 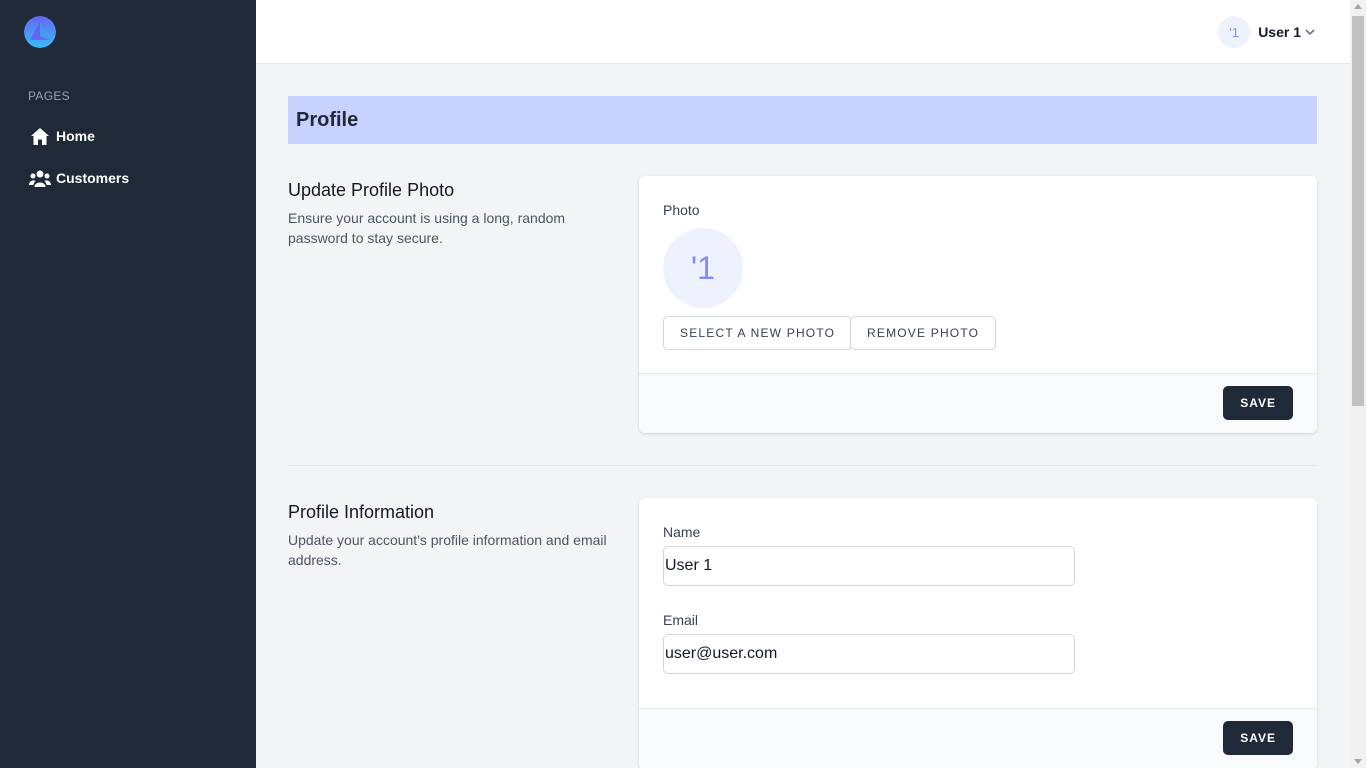 What do you see at coordinates (923, 333) in the screenshot?
I see `remove-photo-button: Remove Photo` at bounding box center [923, 333].